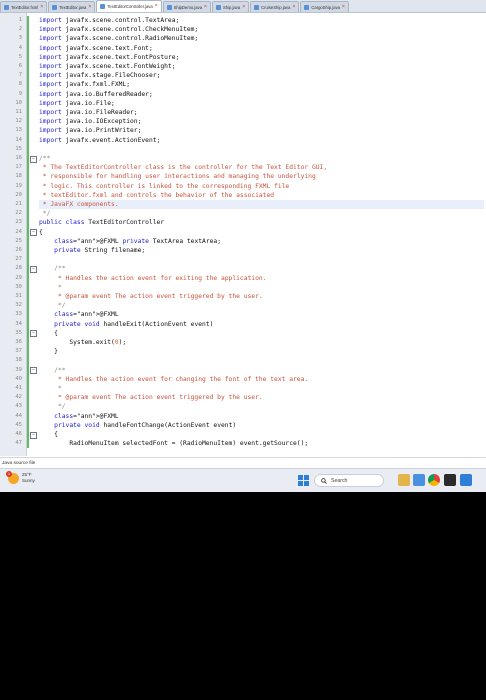 This screenshot has width=486, height=700. Describe the element at coordinates (404, 480) in the screenshot. I see `files-app-icon` at that location.